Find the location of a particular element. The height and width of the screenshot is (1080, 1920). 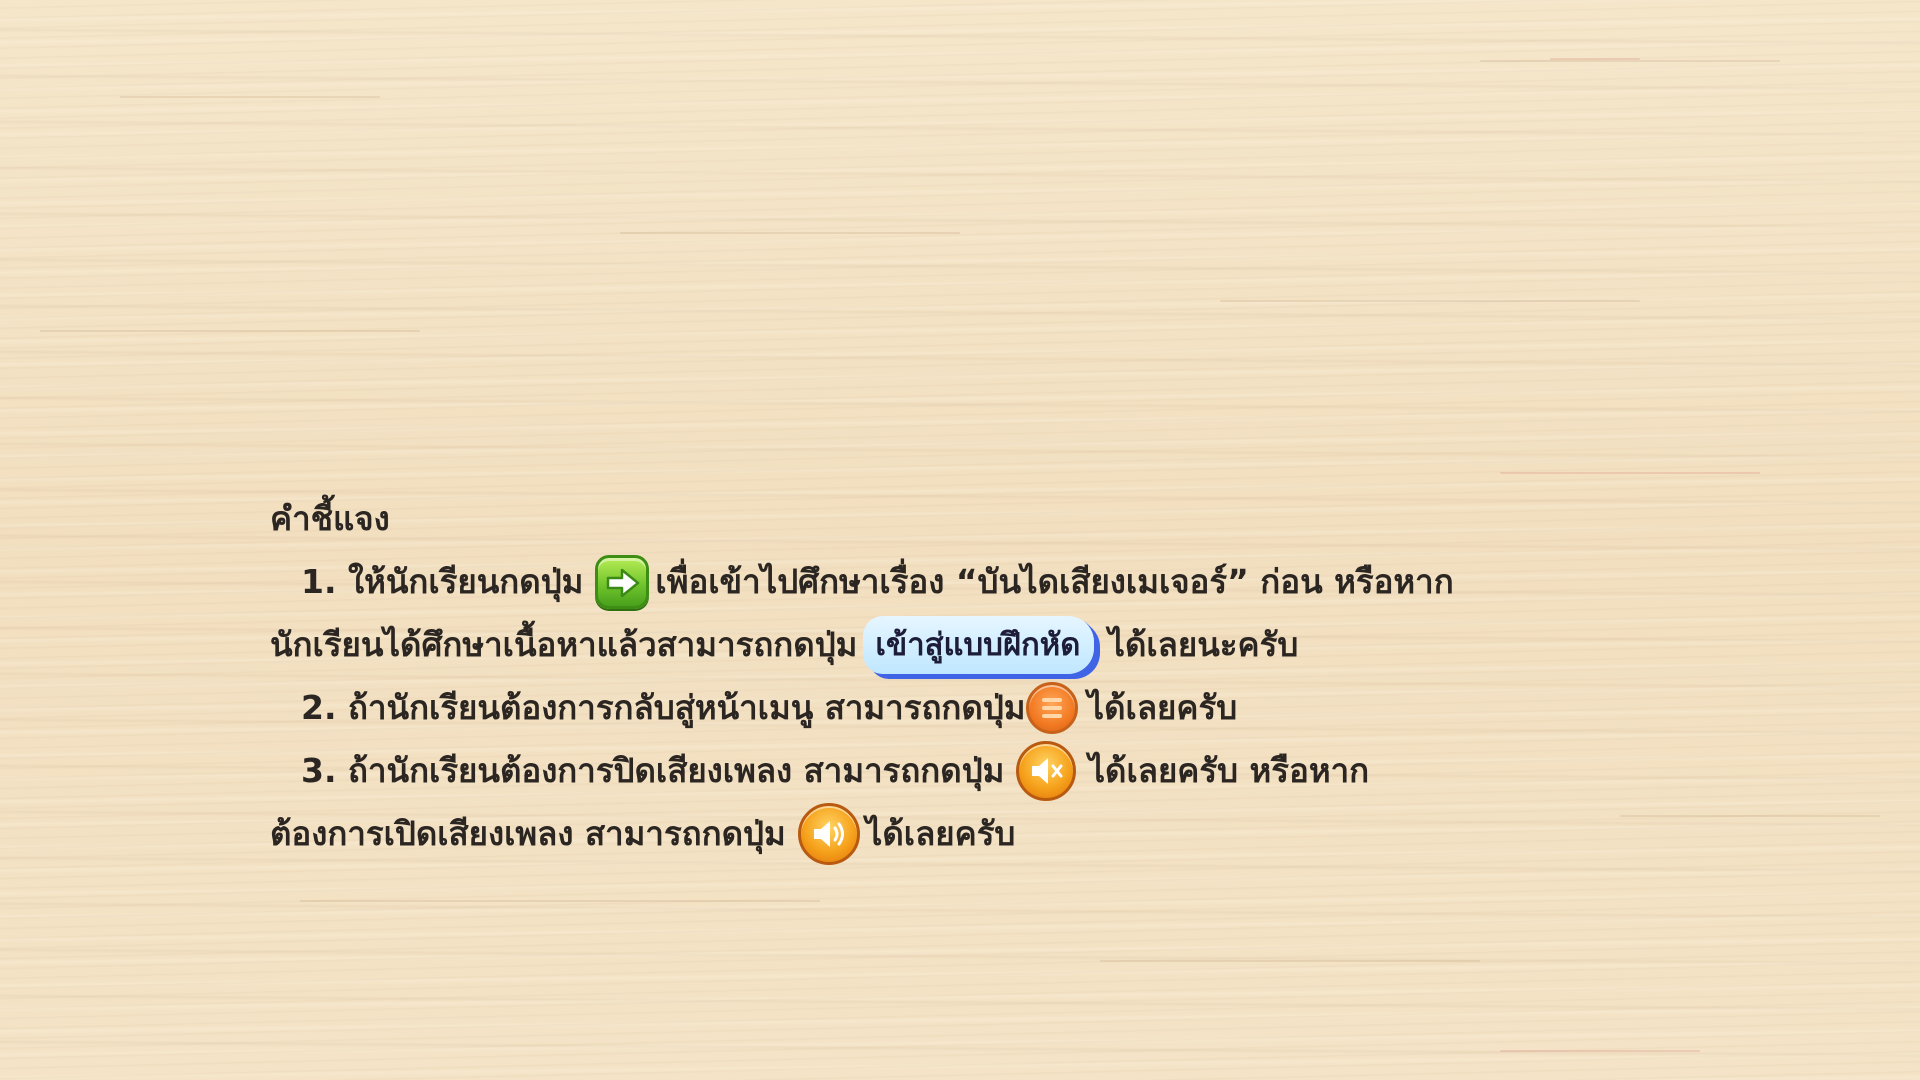

item-text: ให้นักเรียนกดปุ่ม is located at coordinates (466, 581).